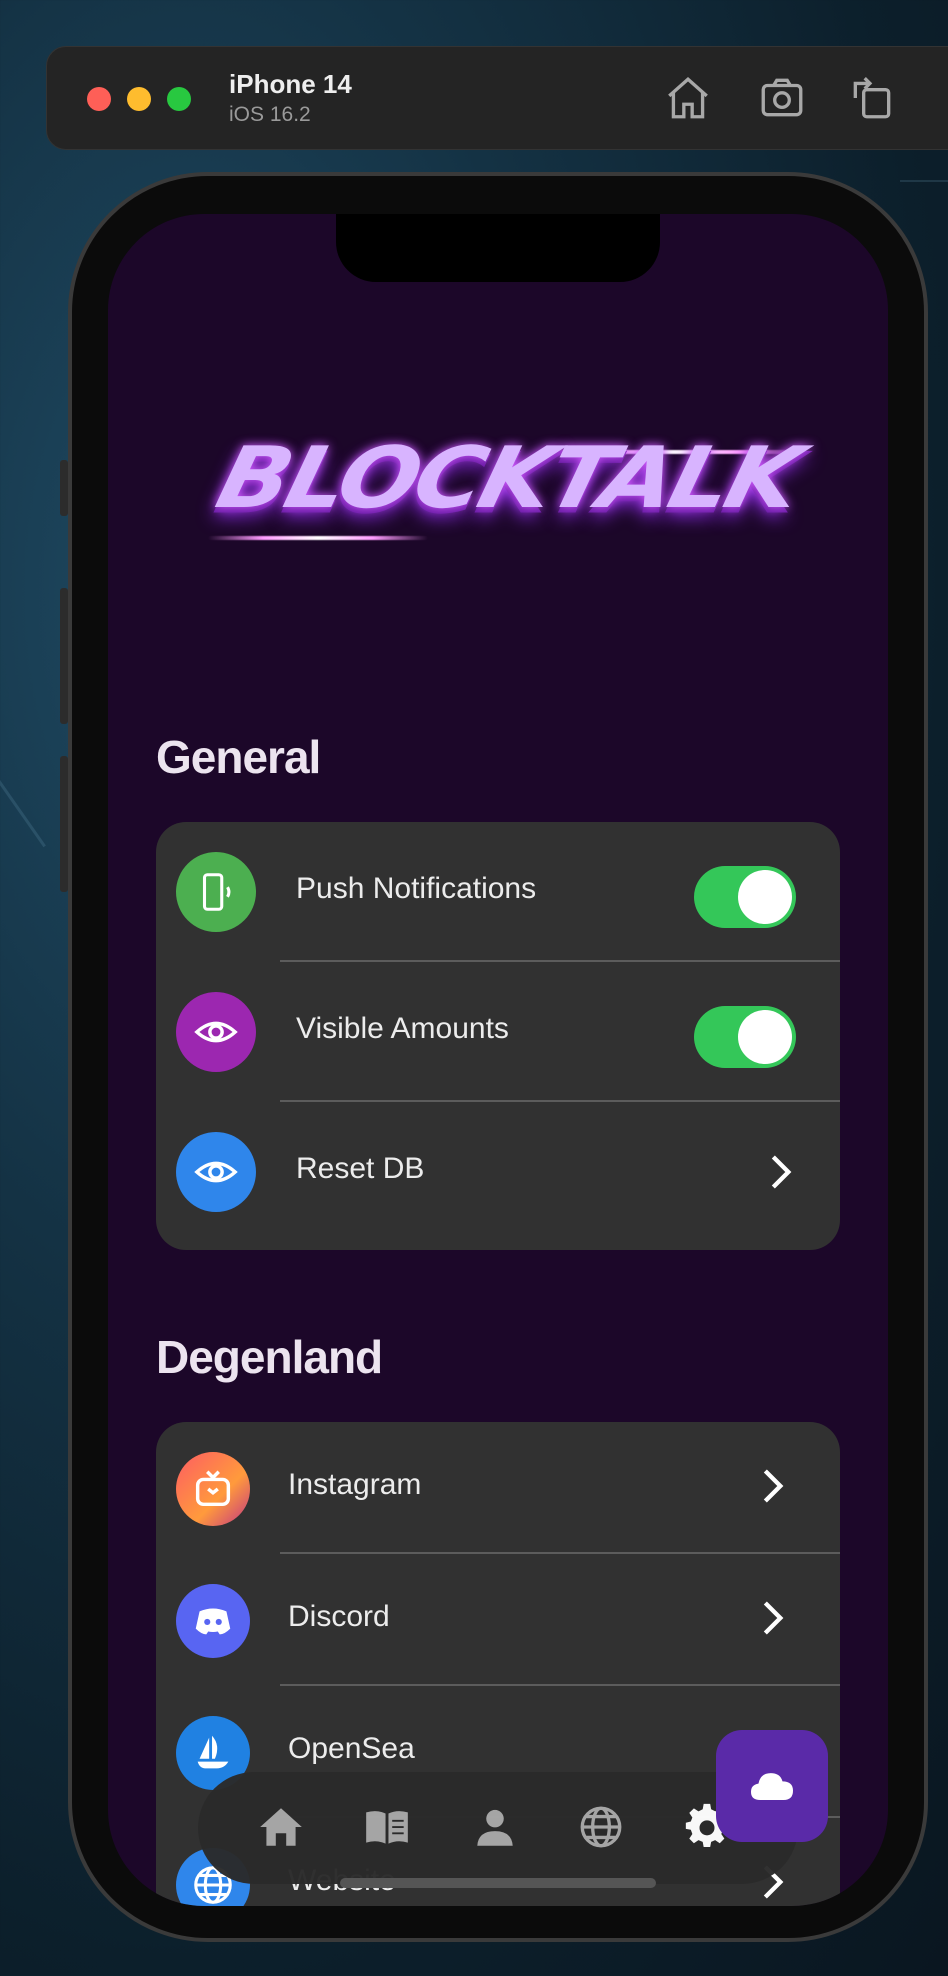 Image resolution: width=948 pixels, height=1976 pixels. Describe the element at coordinates (99, 99) in the screenshot. I see `close-window-button` at that location.